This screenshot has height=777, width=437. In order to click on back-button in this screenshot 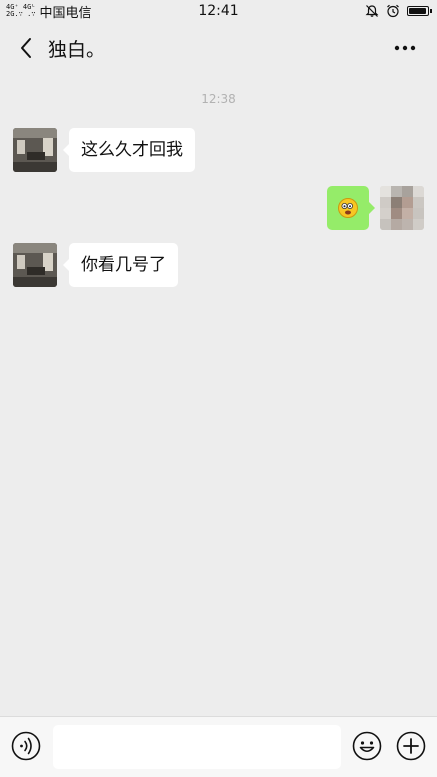, I will do `click(26, 48)`.